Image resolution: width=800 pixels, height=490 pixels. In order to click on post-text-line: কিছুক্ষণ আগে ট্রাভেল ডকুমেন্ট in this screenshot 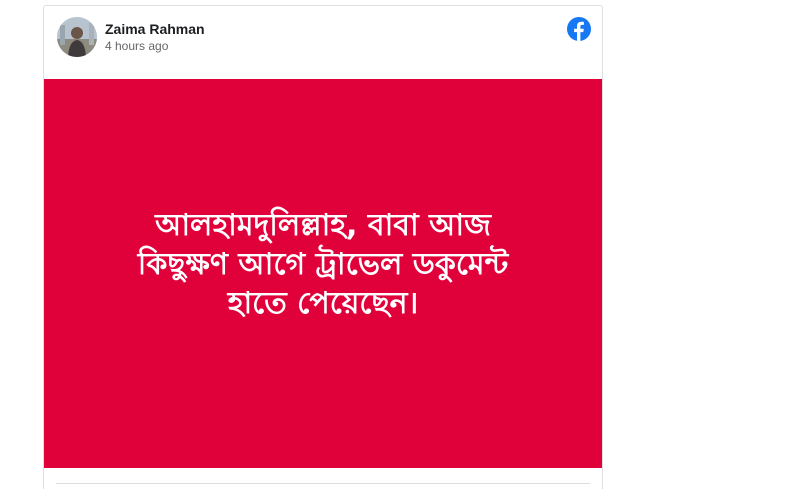, I will do `click(323, 264)`.